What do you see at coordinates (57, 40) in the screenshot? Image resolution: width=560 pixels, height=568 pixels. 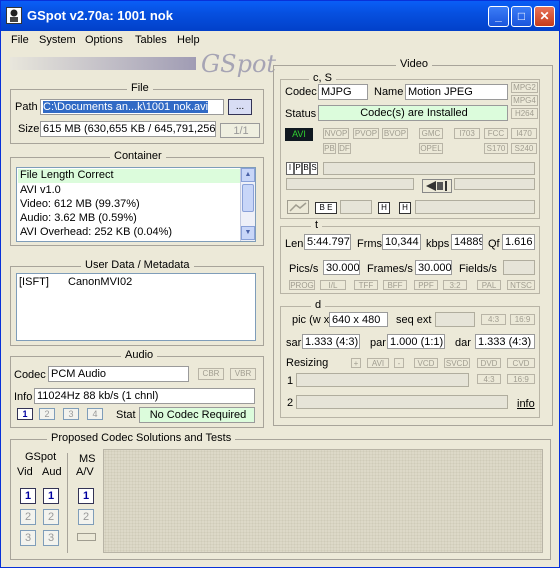 I see `menu-system: System` at bounding box center [57, 40].